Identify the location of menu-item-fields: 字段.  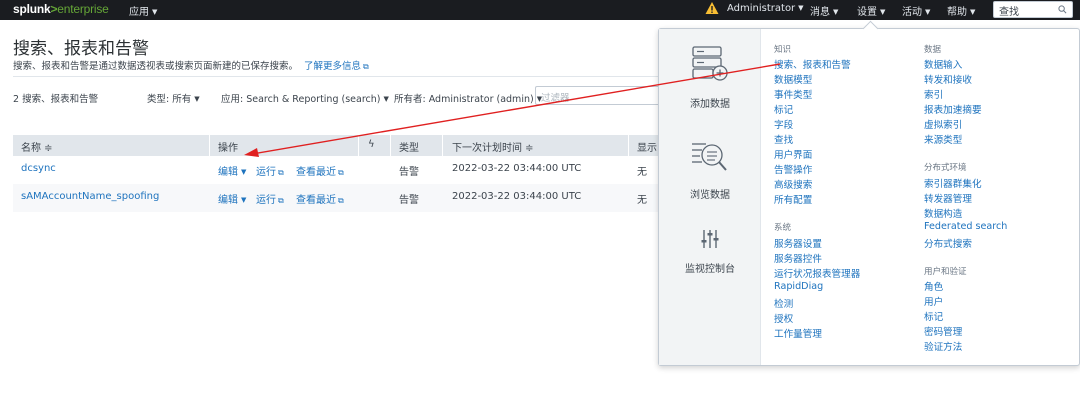
(783, 124).